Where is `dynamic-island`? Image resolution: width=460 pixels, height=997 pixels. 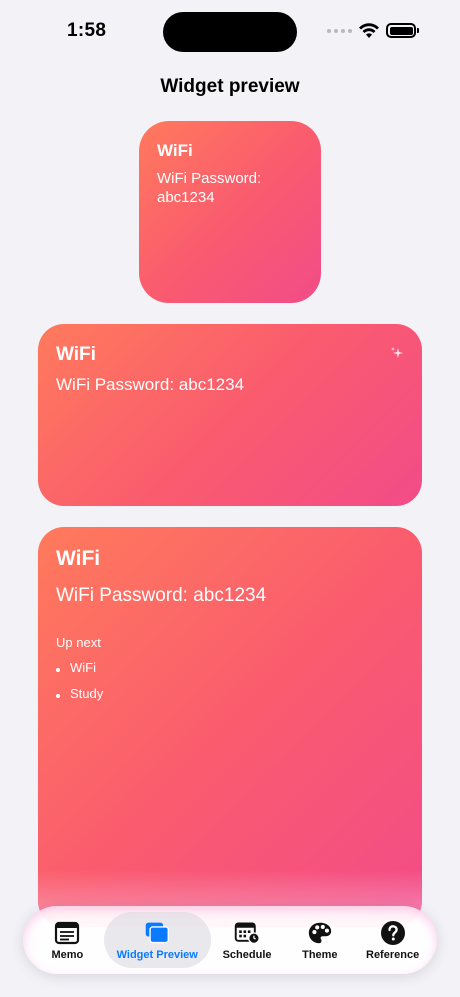 dynamic-island is located at coordinates (230, 32).